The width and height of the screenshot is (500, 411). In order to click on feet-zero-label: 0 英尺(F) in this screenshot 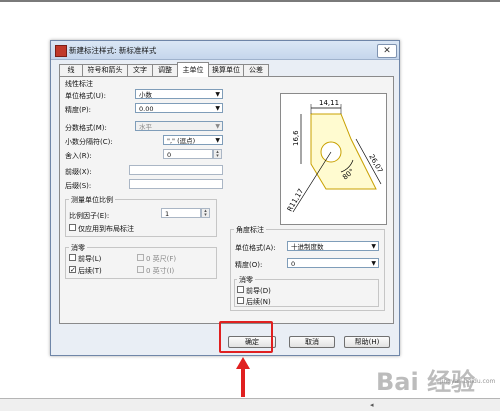, I will do `click(161, 259)`.